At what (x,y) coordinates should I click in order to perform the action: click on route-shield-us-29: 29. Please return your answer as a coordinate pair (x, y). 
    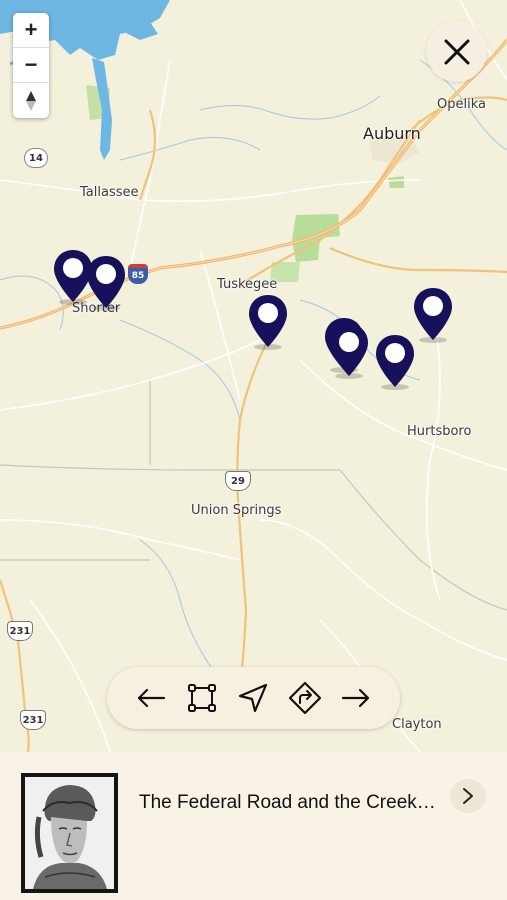
    Looking at the image, I should click on (238, 481).